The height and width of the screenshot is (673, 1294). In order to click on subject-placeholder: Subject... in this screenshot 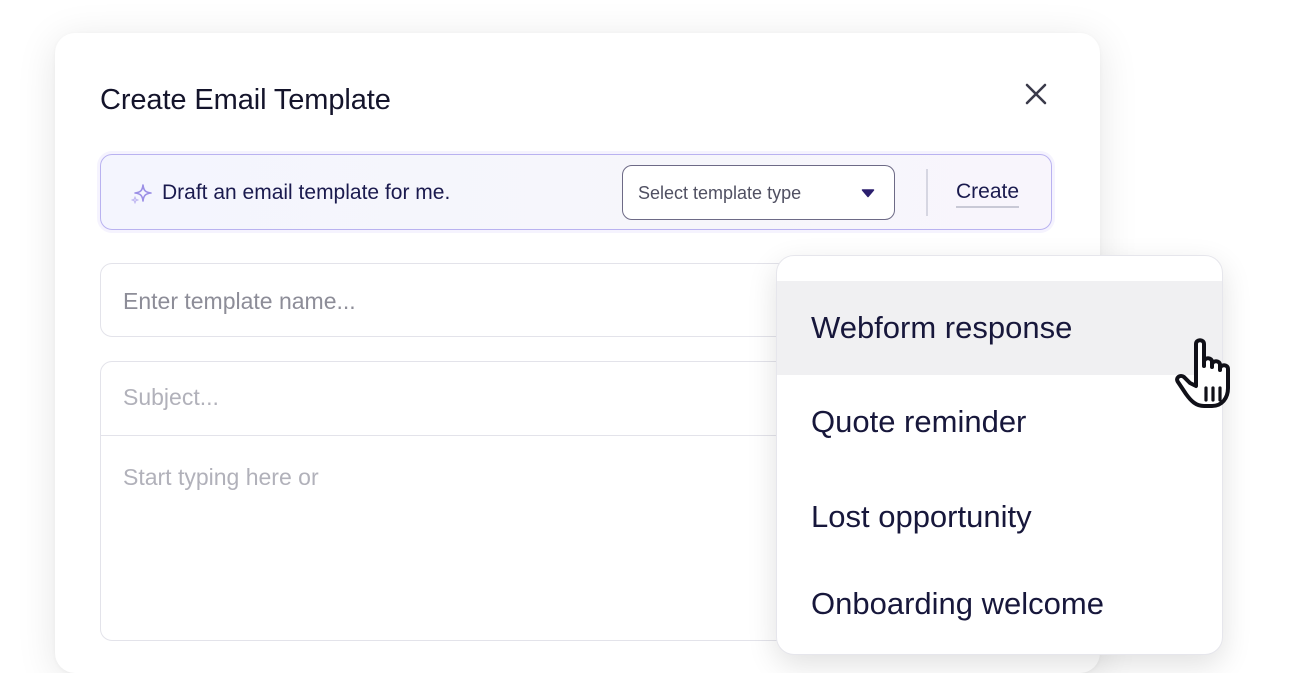, I will do `click(171, 397)`.